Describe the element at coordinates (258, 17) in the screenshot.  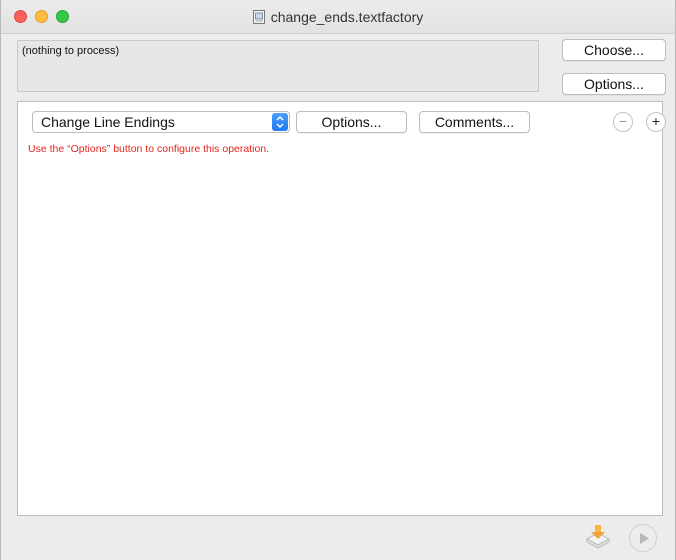
I see `document-icon` at that location.